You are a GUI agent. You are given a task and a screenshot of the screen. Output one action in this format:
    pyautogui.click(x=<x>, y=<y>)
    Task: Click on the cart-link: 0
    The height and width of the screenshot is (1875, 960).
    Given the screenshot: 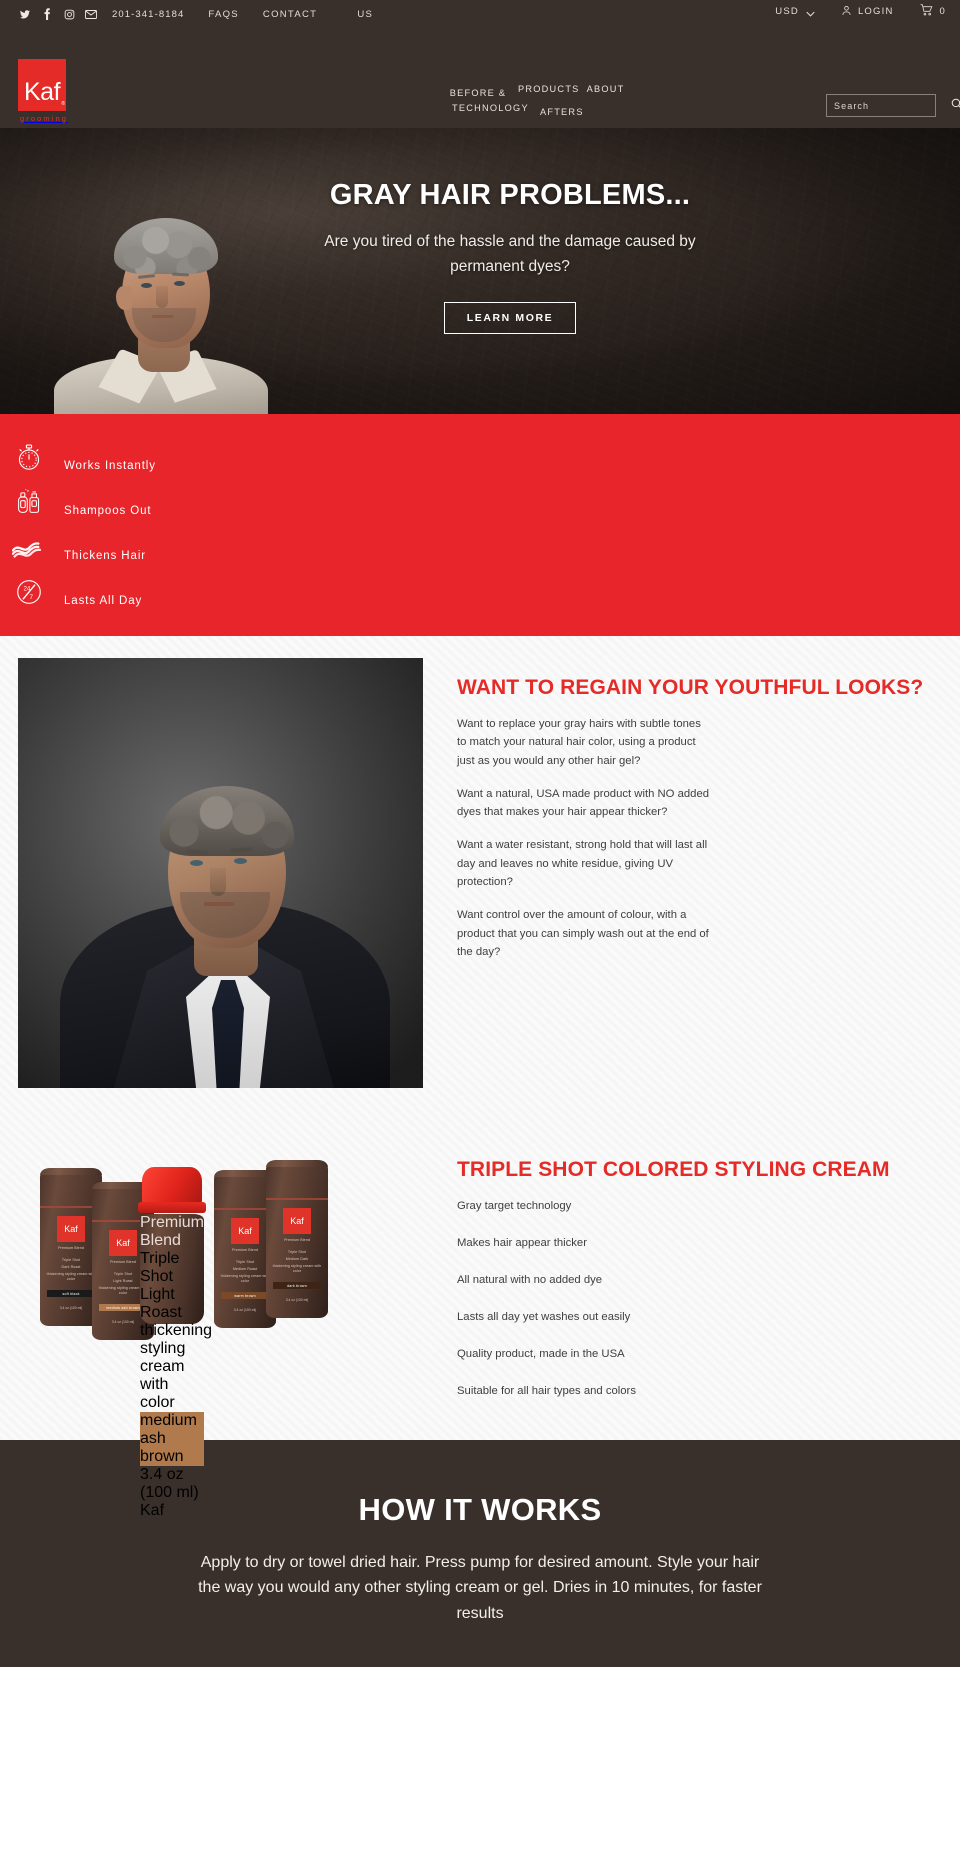 What is the action you would take?
    pyautogui.click(x=933, y=11)
    